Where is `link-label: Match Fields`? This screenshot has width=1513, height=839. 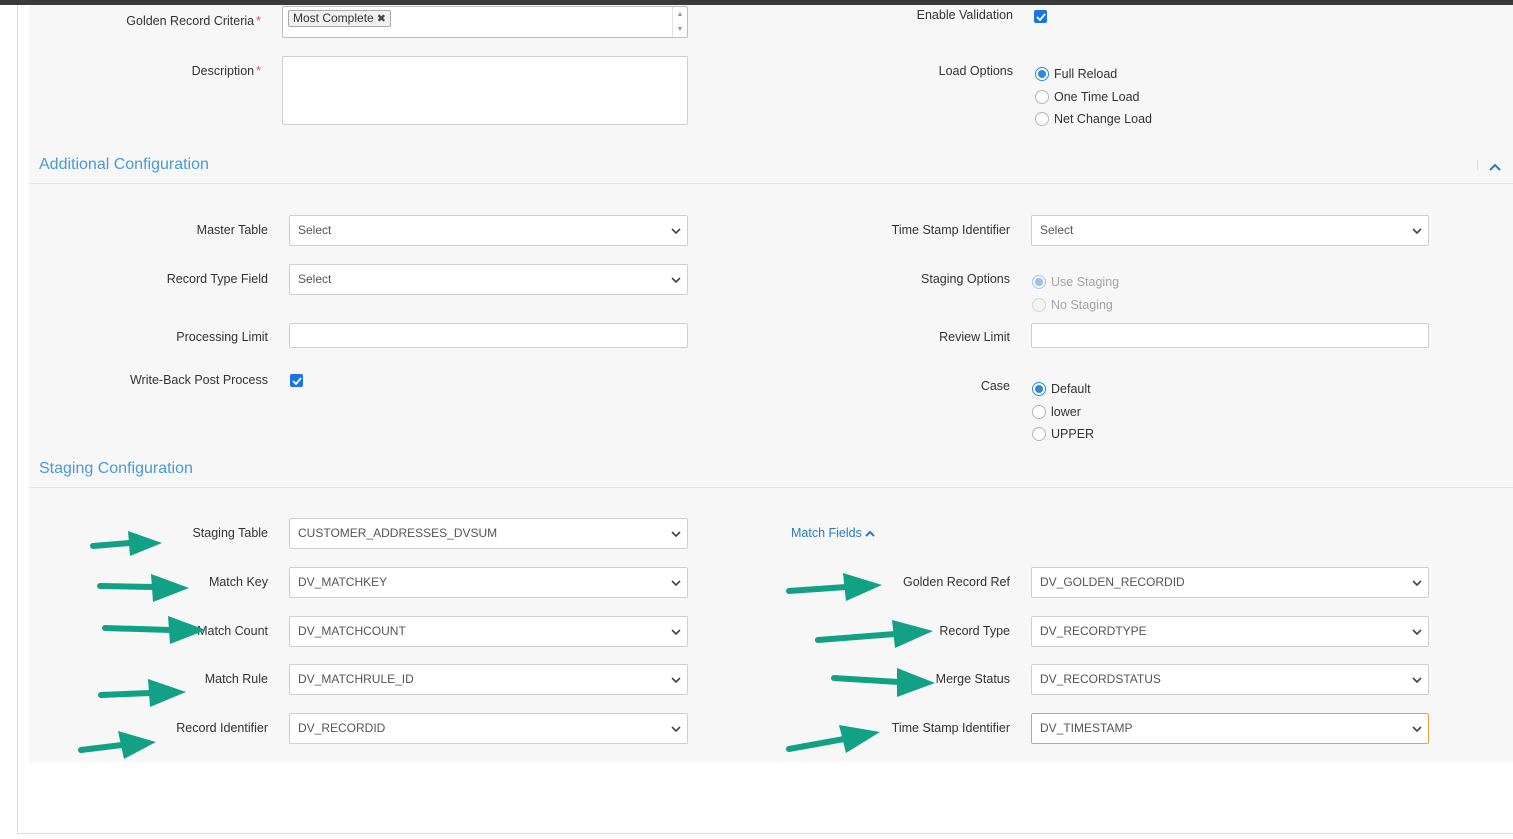 link-label: Match Fields is located at coordinates (826, 533).